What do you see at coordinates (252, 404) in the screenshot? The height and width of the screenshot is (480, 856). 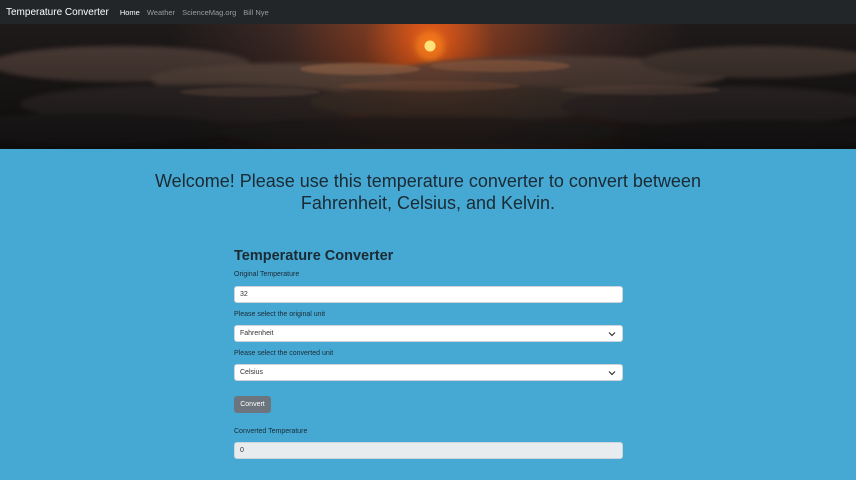 I see `convert-button: Convert` at bounding box center [252, 404].